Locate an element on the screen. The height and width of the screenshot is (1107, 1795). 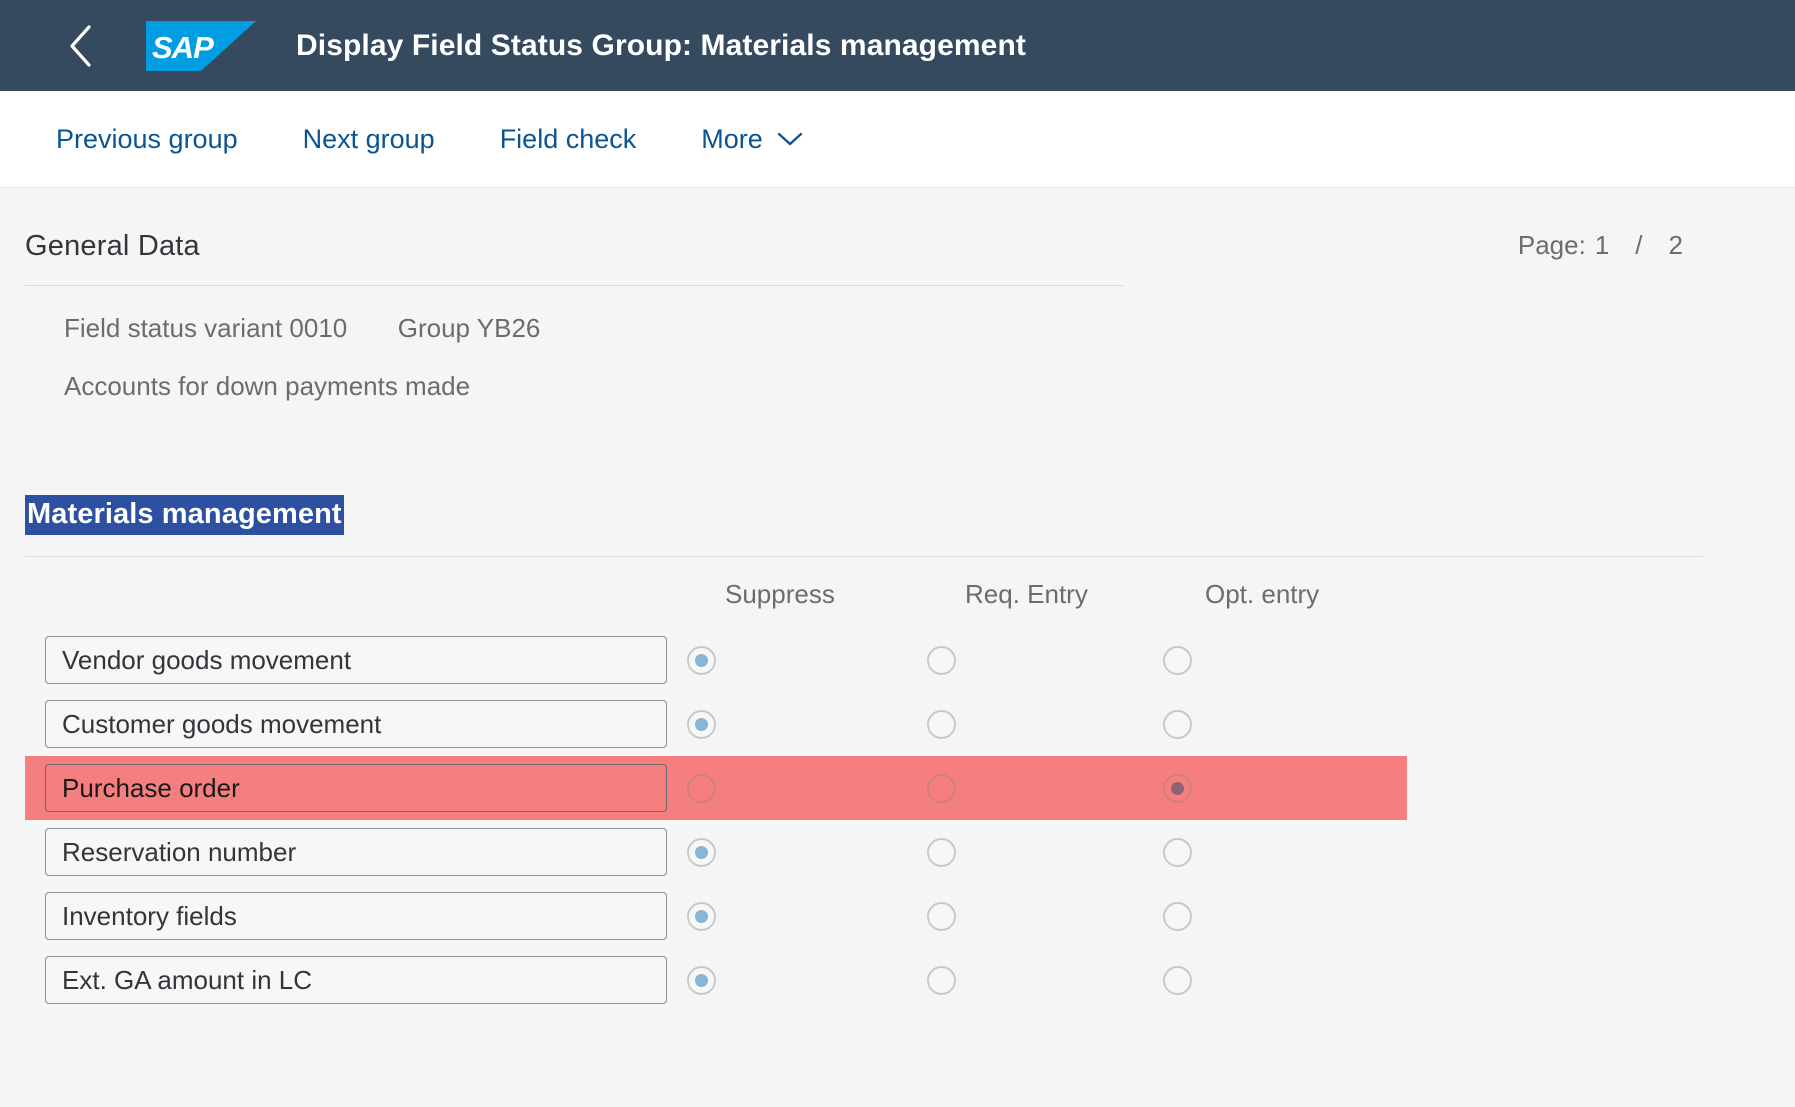
previous-group-button: Previous group is located at coordinates (147, 139).